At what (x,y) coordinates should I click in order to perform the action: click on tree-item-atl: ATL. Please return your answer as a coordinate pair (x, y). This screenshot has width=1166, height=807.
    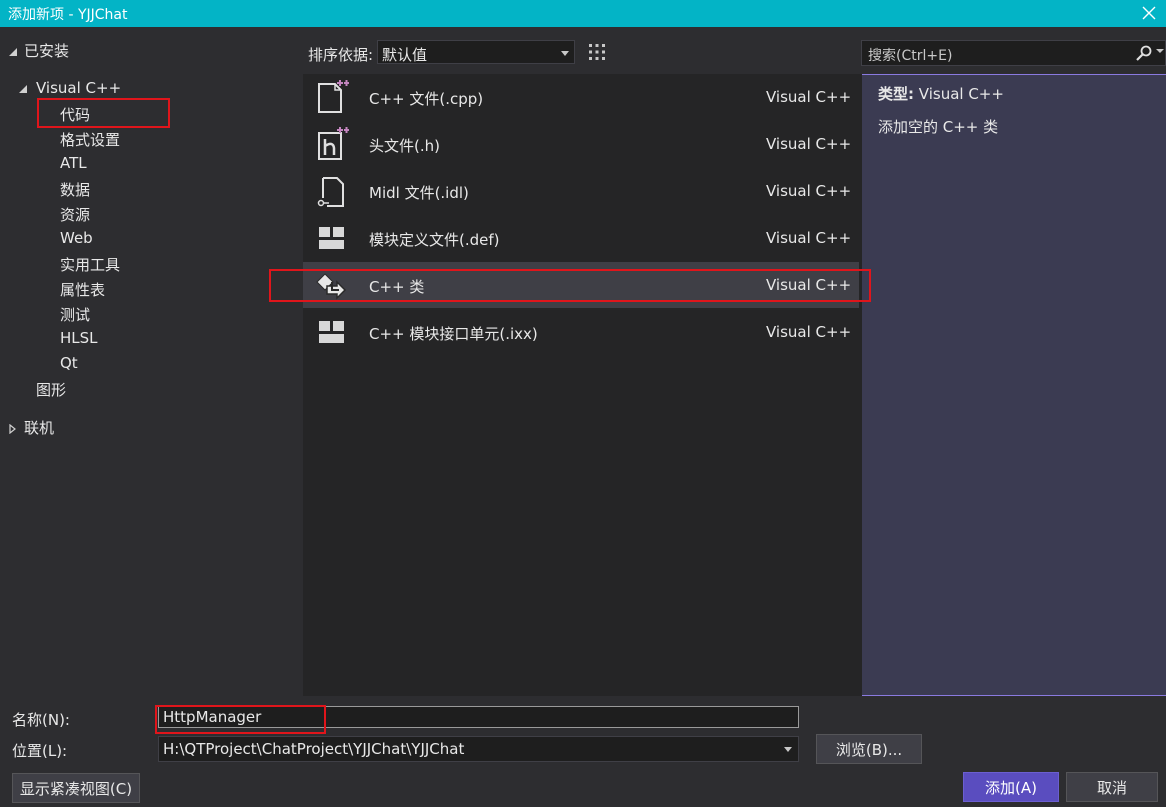
    Looking at the image, I should click on (73, 163).